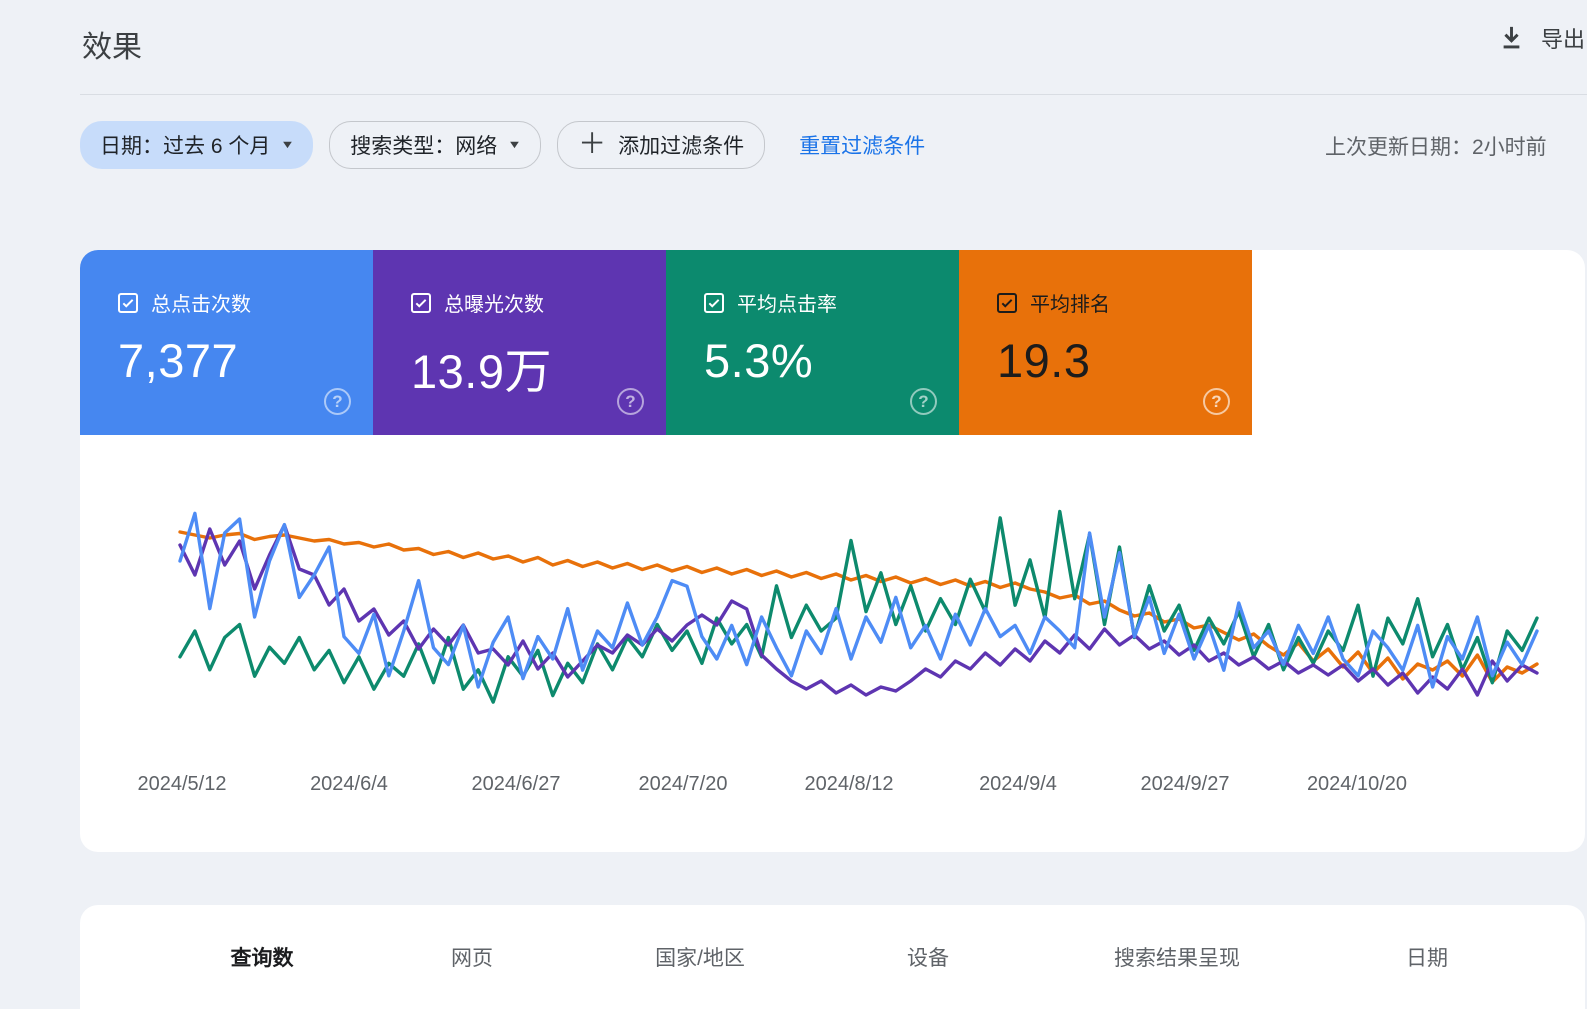 The height and width of the screenshot is (1009, 1587). What do you see at coordinates (1357, 784) in the screenshot?
I see `x-axis-tick-label: 2024/10/20` at bounding box center [1357, 784].